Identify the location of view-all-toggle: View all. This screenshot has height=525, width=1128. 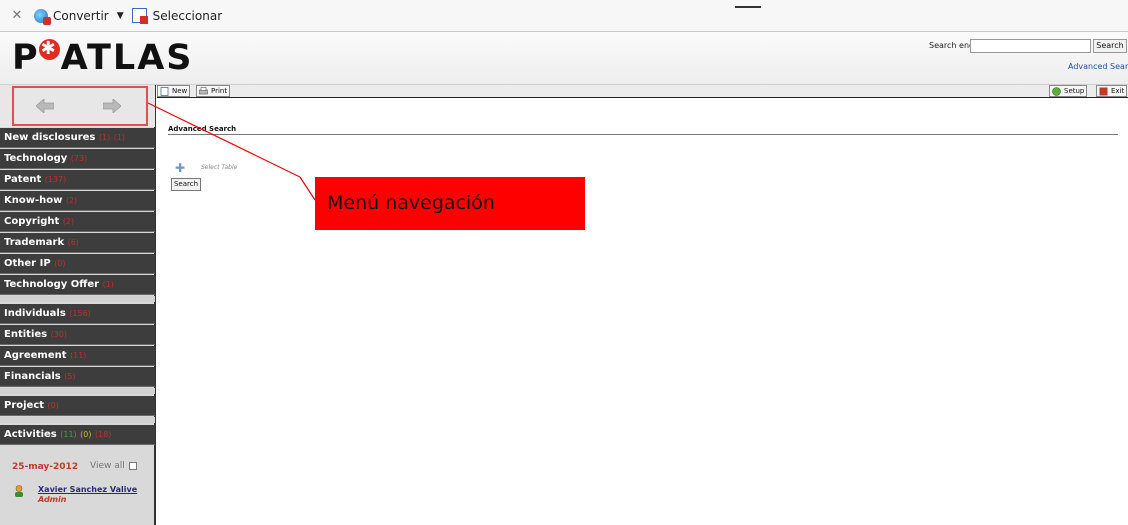
(113, 466).